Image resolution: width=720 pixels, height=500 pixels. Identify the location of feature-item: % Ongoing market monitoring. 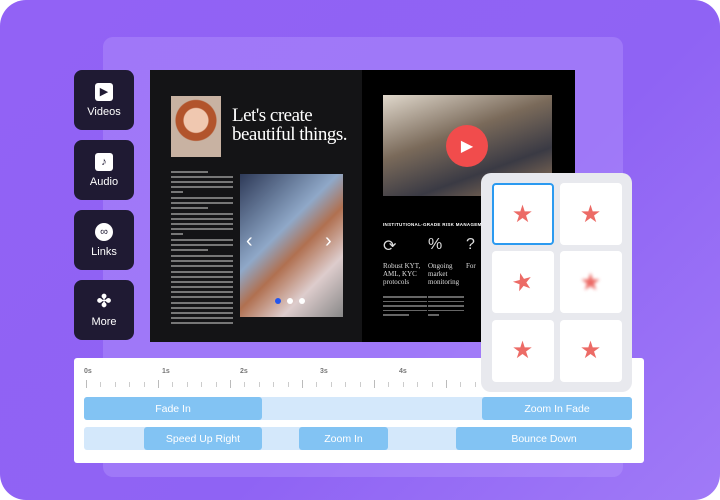
(446, 277).